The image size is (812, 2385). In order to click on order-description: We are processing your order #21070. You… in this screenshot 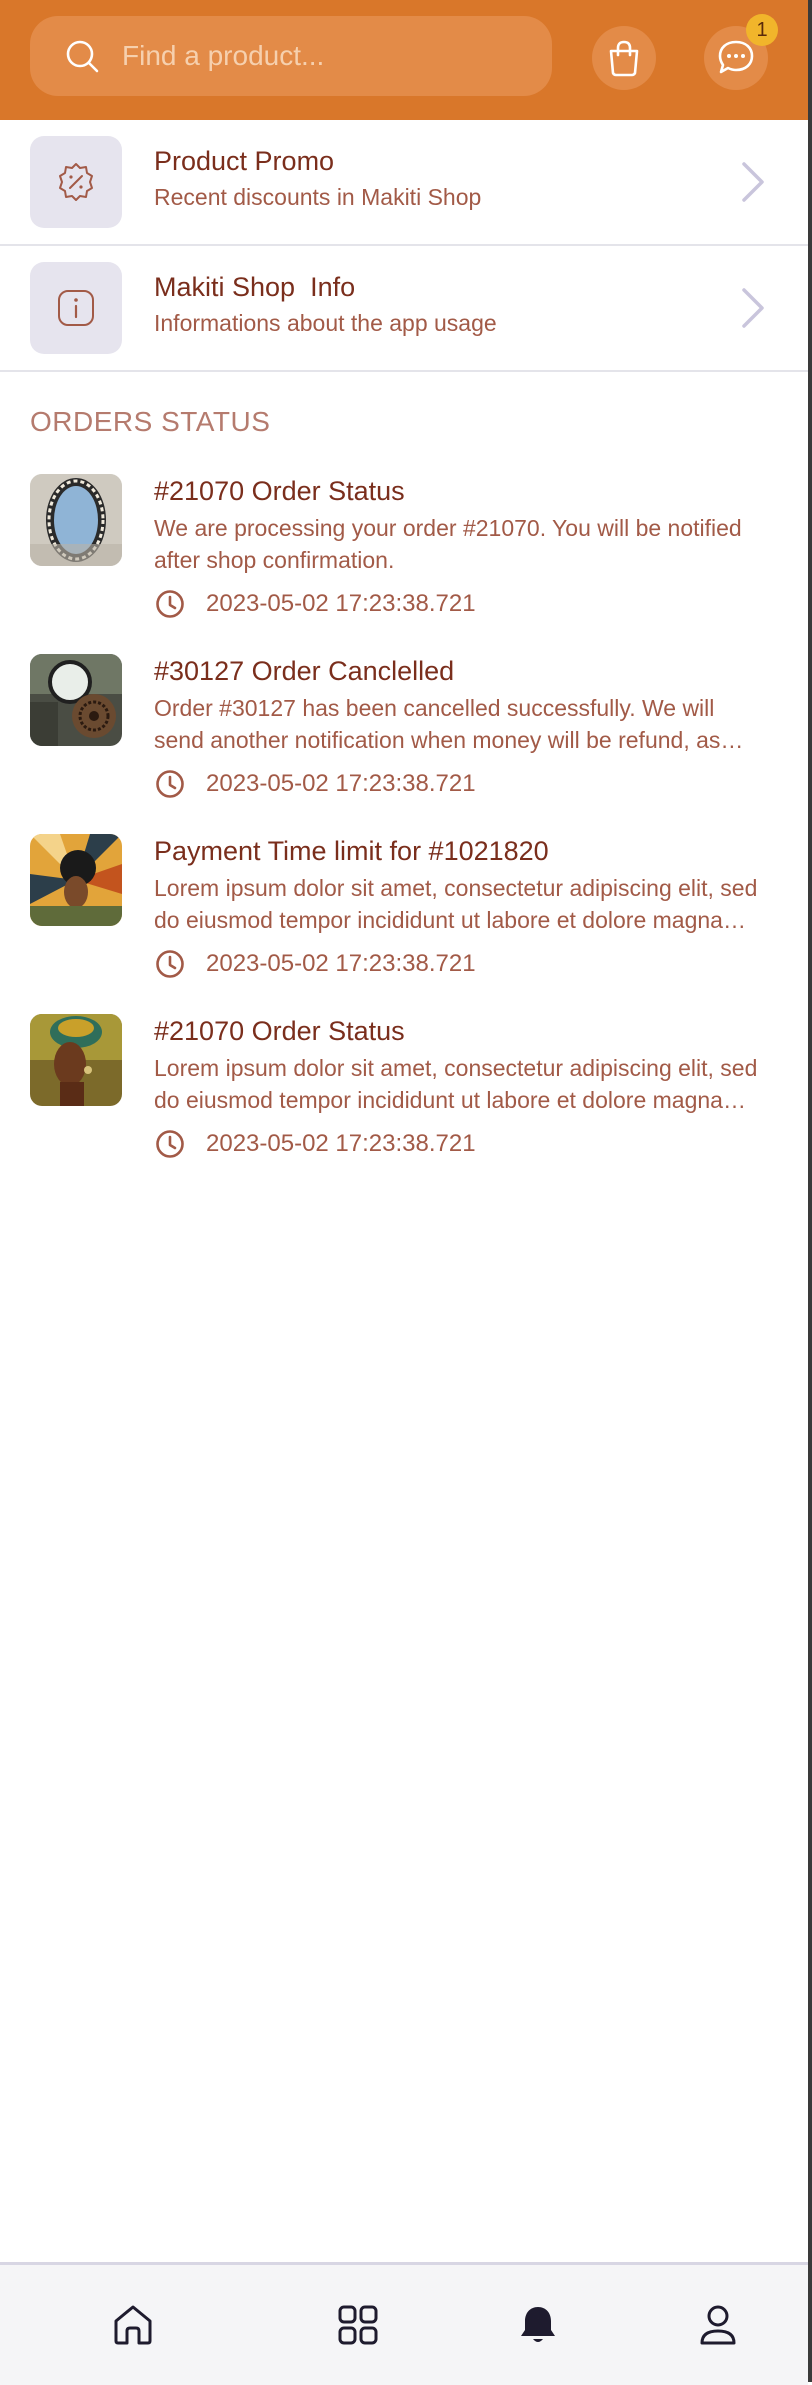, I will do `click(448, 544)`.